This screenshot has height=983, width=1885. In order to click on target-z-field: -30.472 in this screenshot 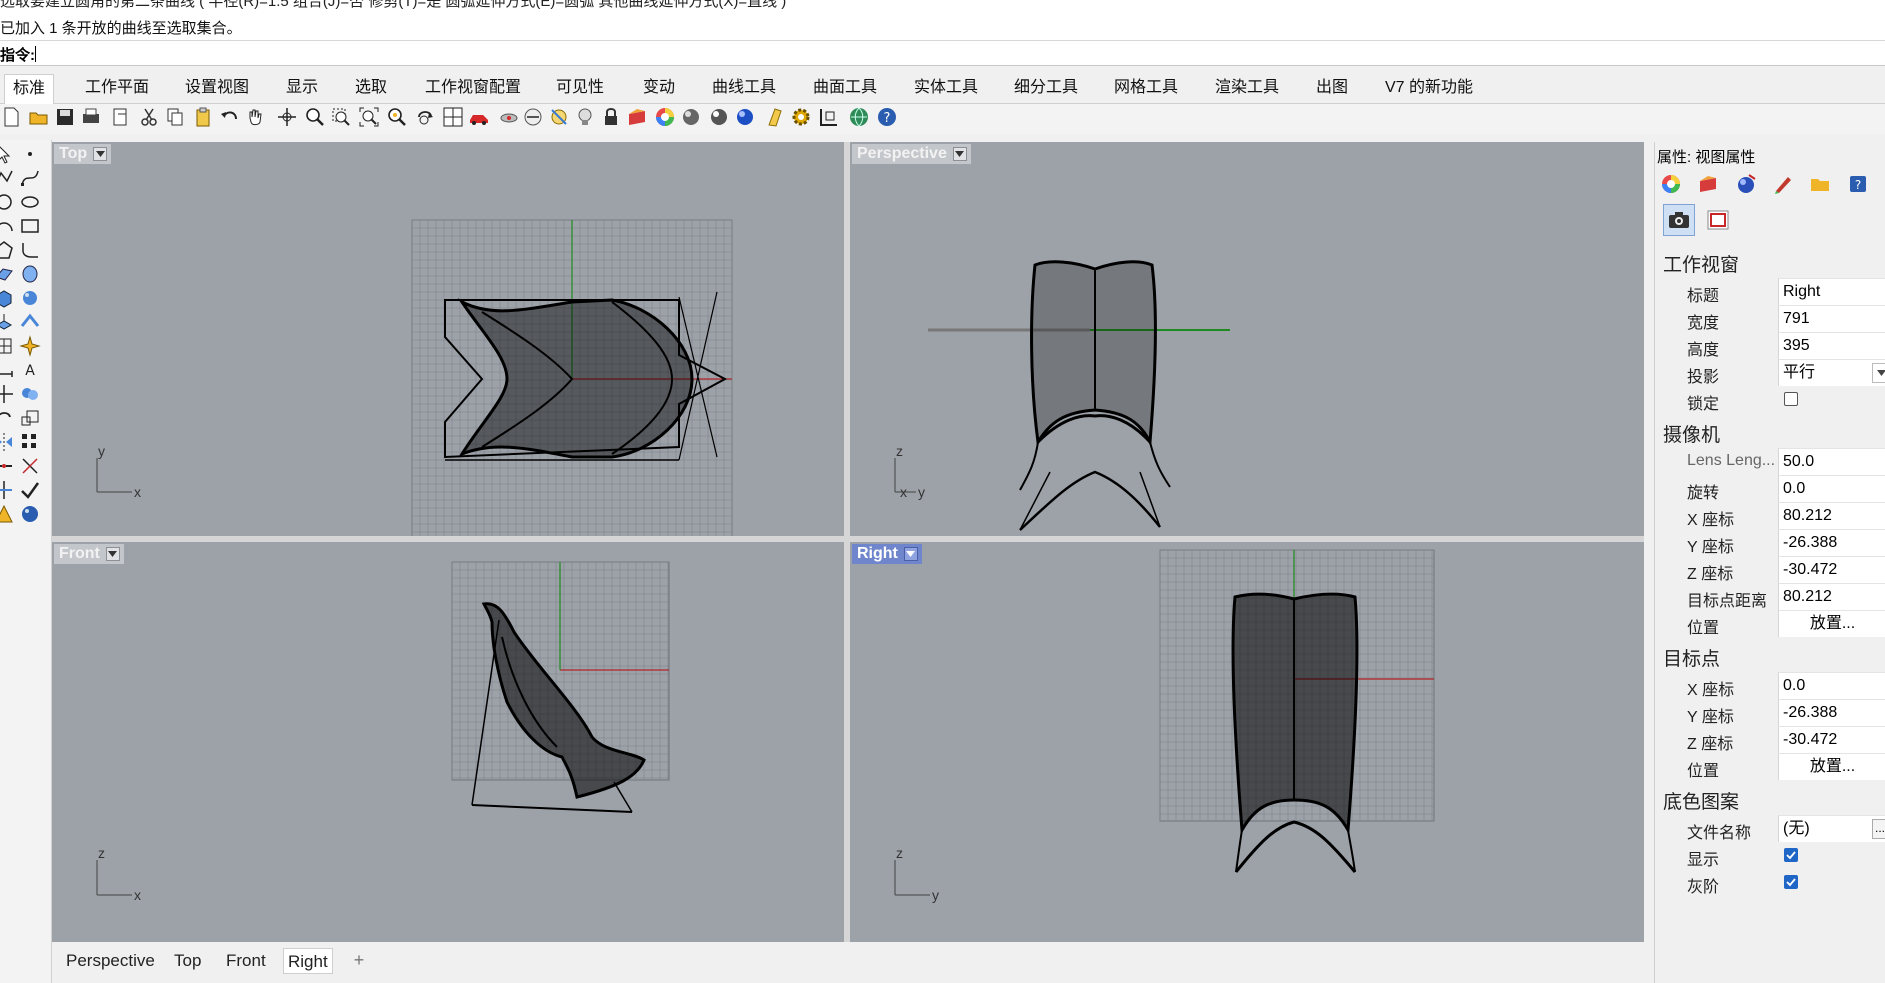, I will do `click(1831, 739)`.